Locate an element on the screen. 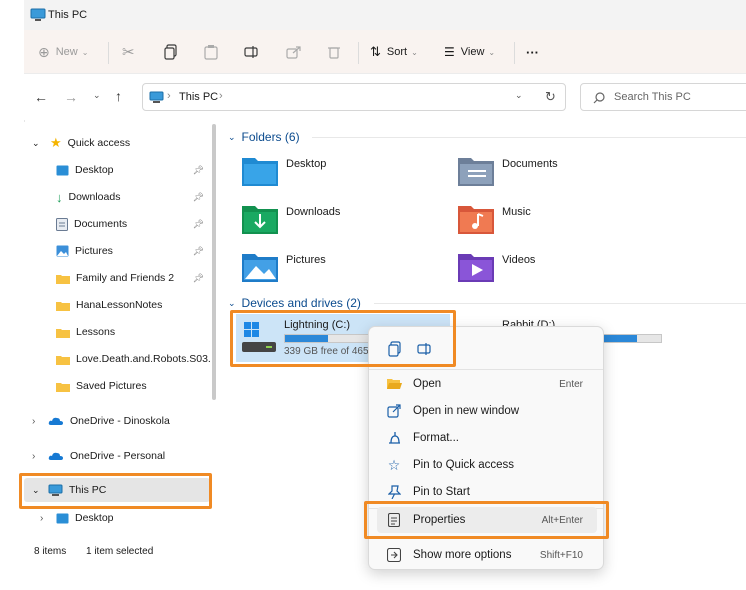 Image resolution: width=746 pixels, height=590 pixels. menu-item-label: Open in new window is located at coordinates (466, 411).